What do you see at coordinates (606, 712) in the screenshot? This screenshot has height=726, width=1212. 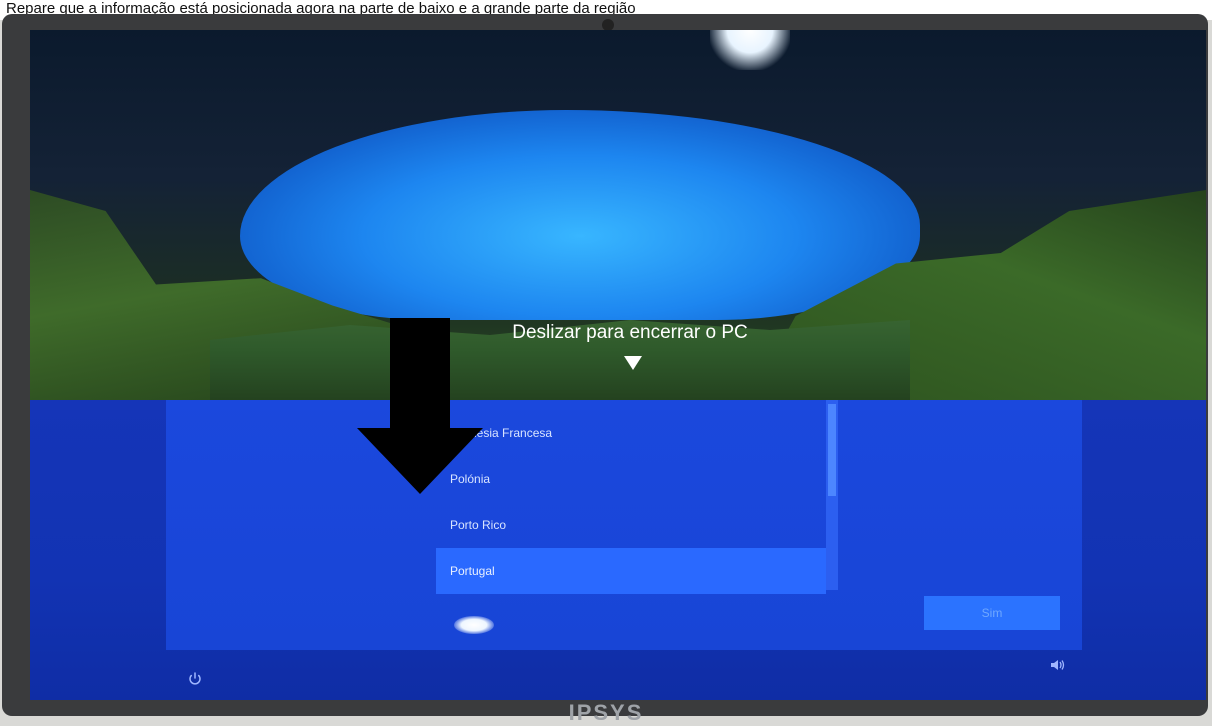 I see `monitor-brand: IPSYS` at bounding box center [606, 712].